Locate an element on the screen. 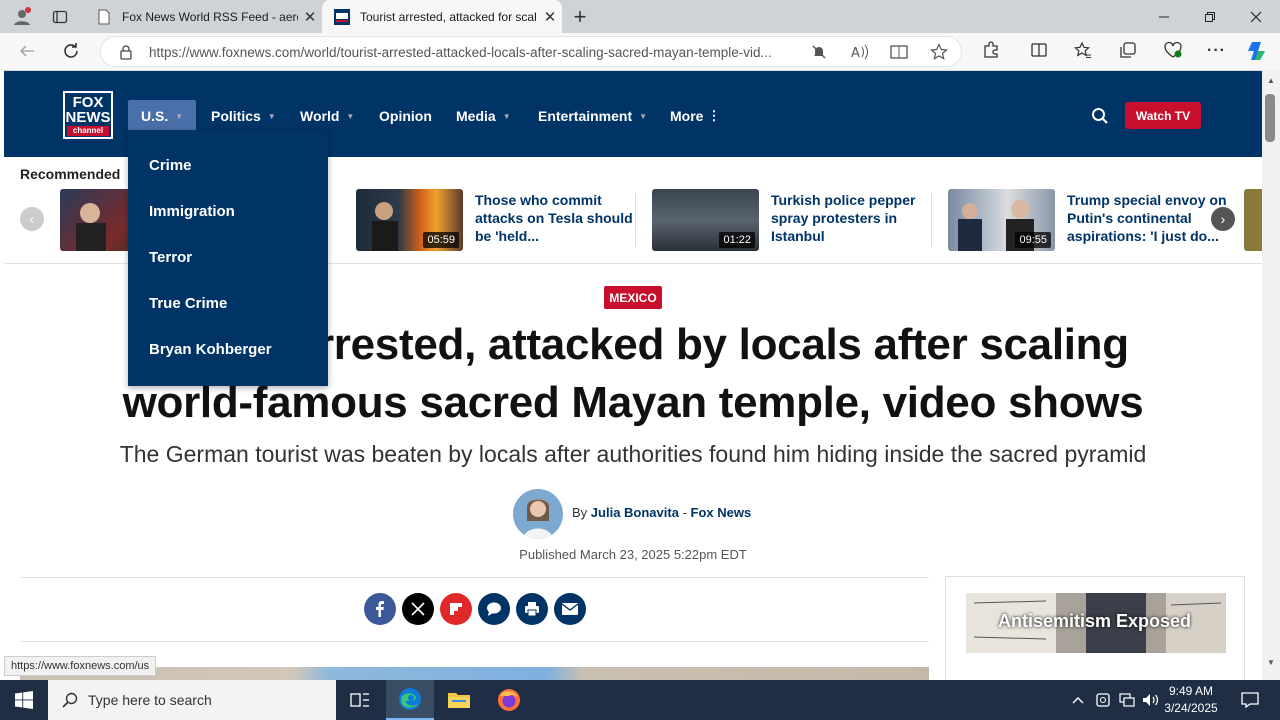  favorites-icon is located at coordinates (1083, 50).